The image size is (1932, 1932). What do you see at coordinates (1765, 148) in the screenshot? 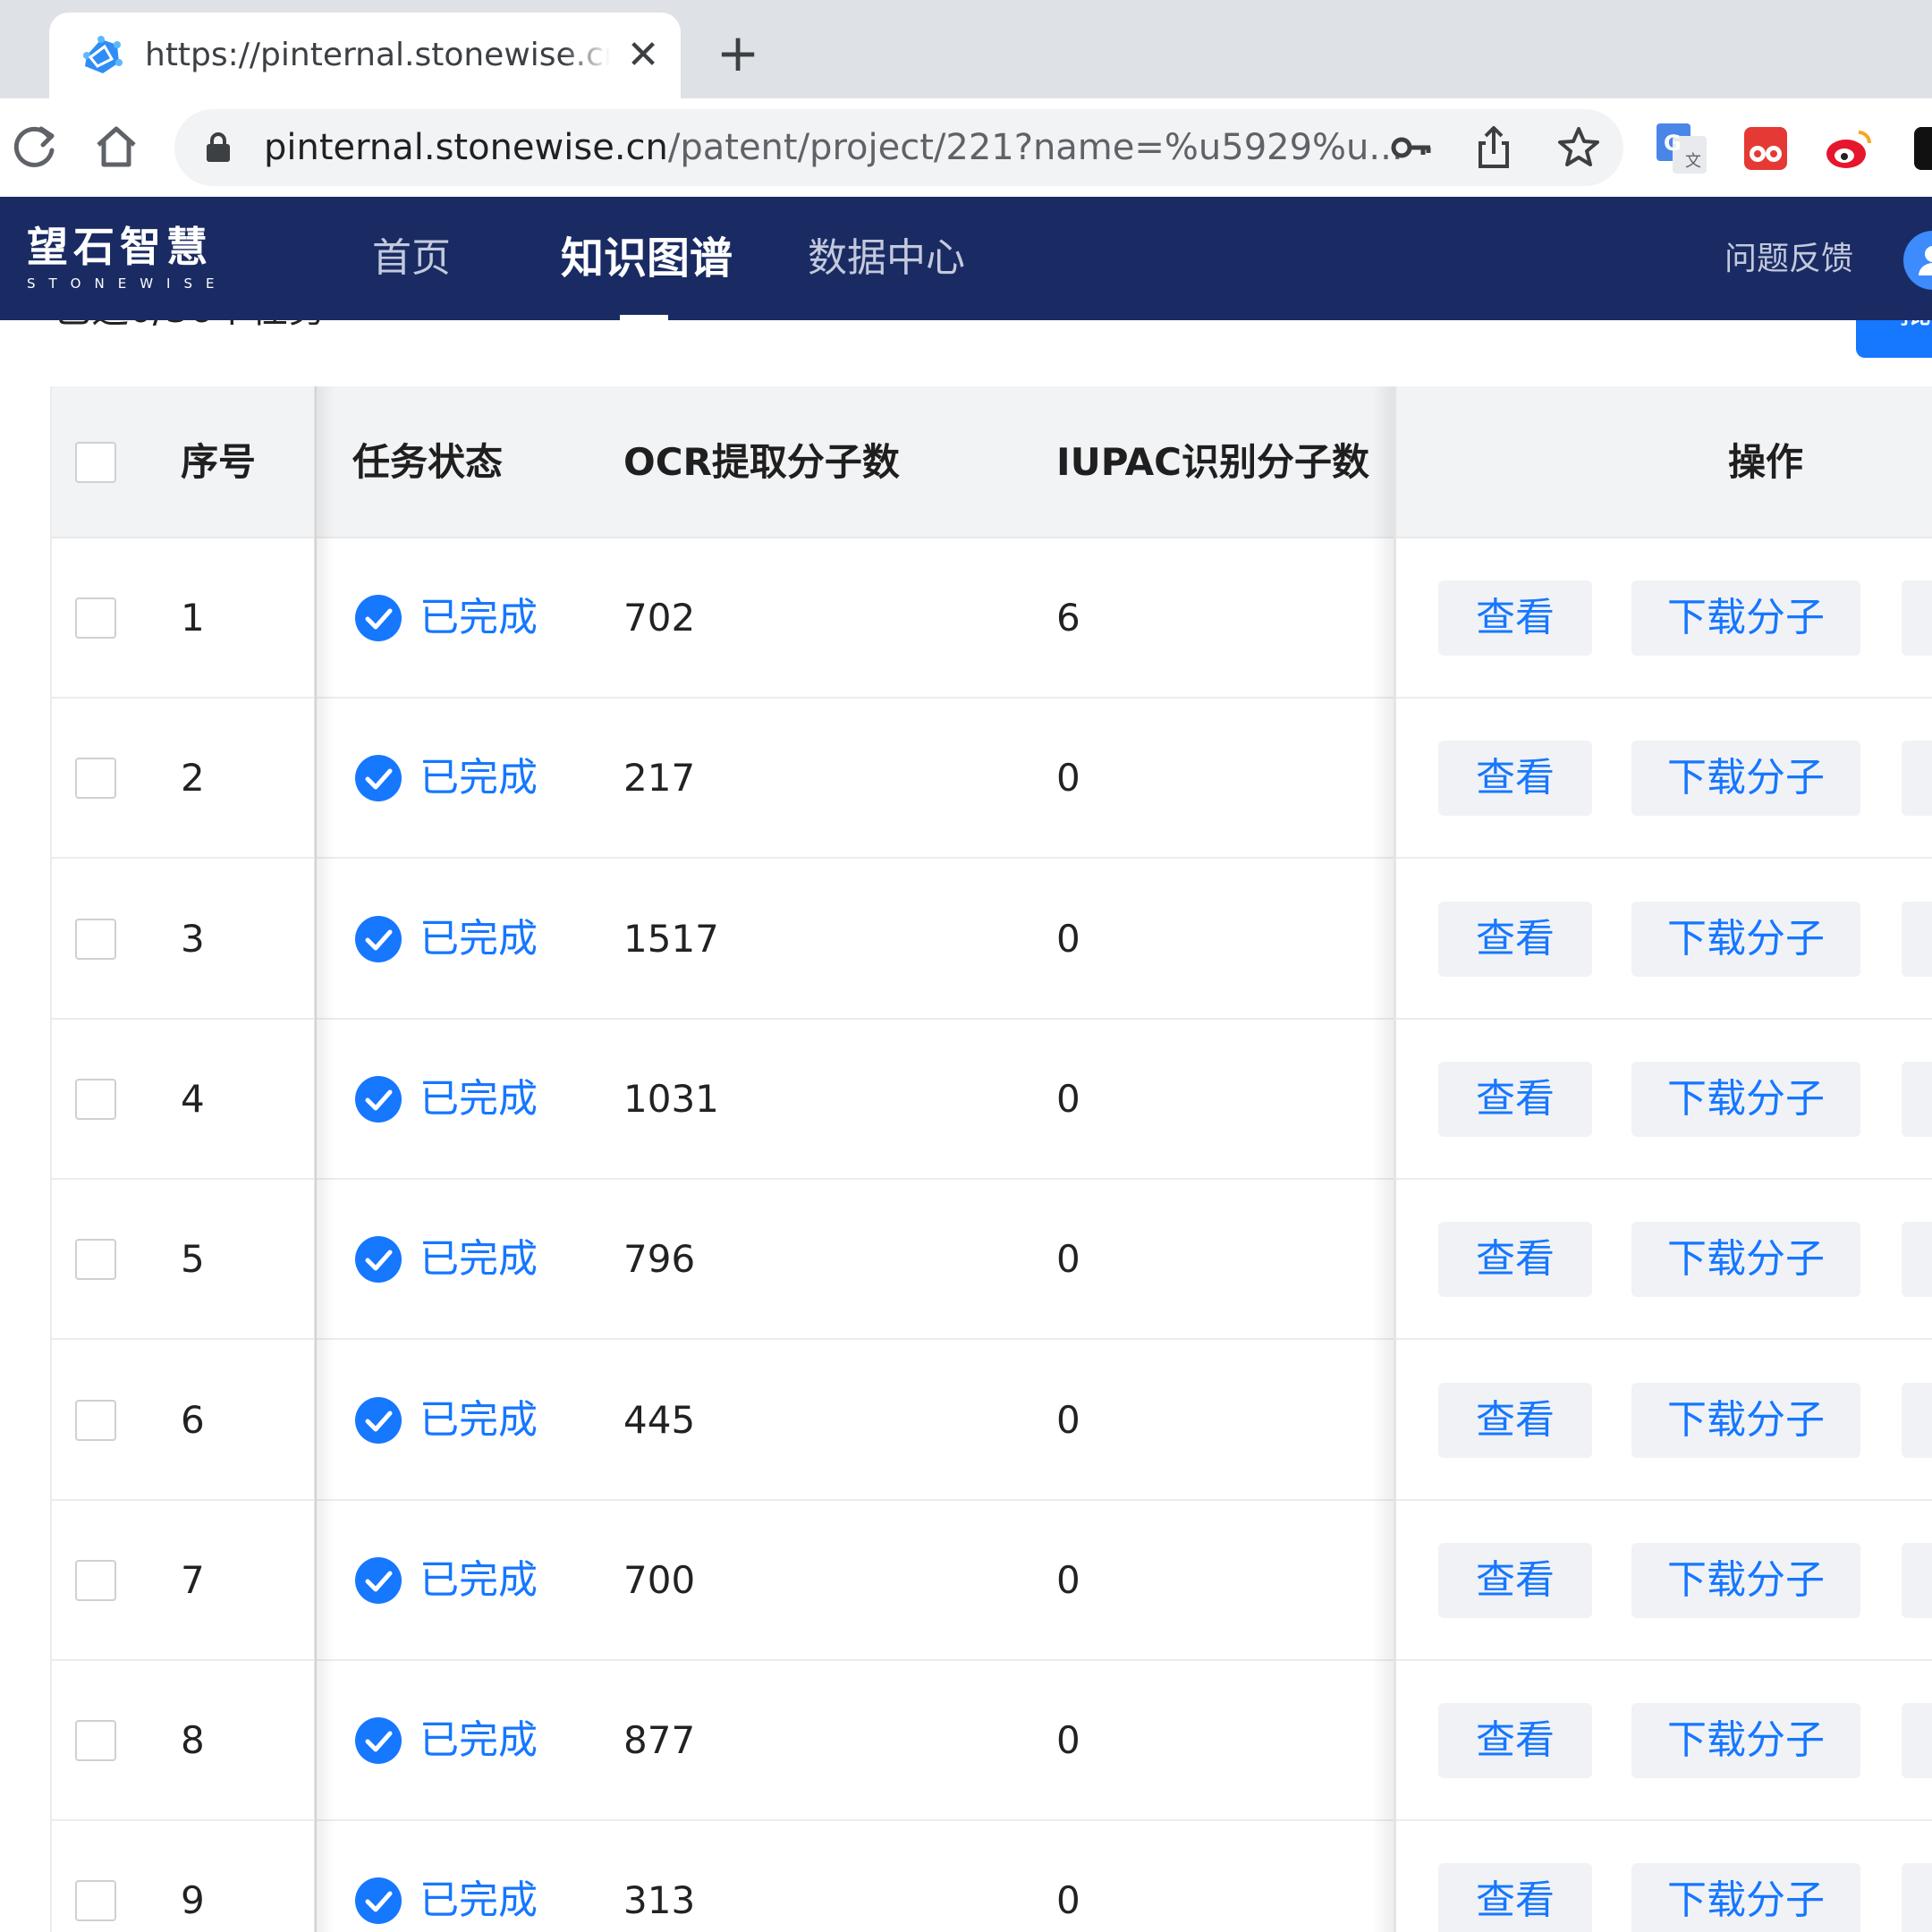
I see `extension-icon` at bounding box center [1765, 148].